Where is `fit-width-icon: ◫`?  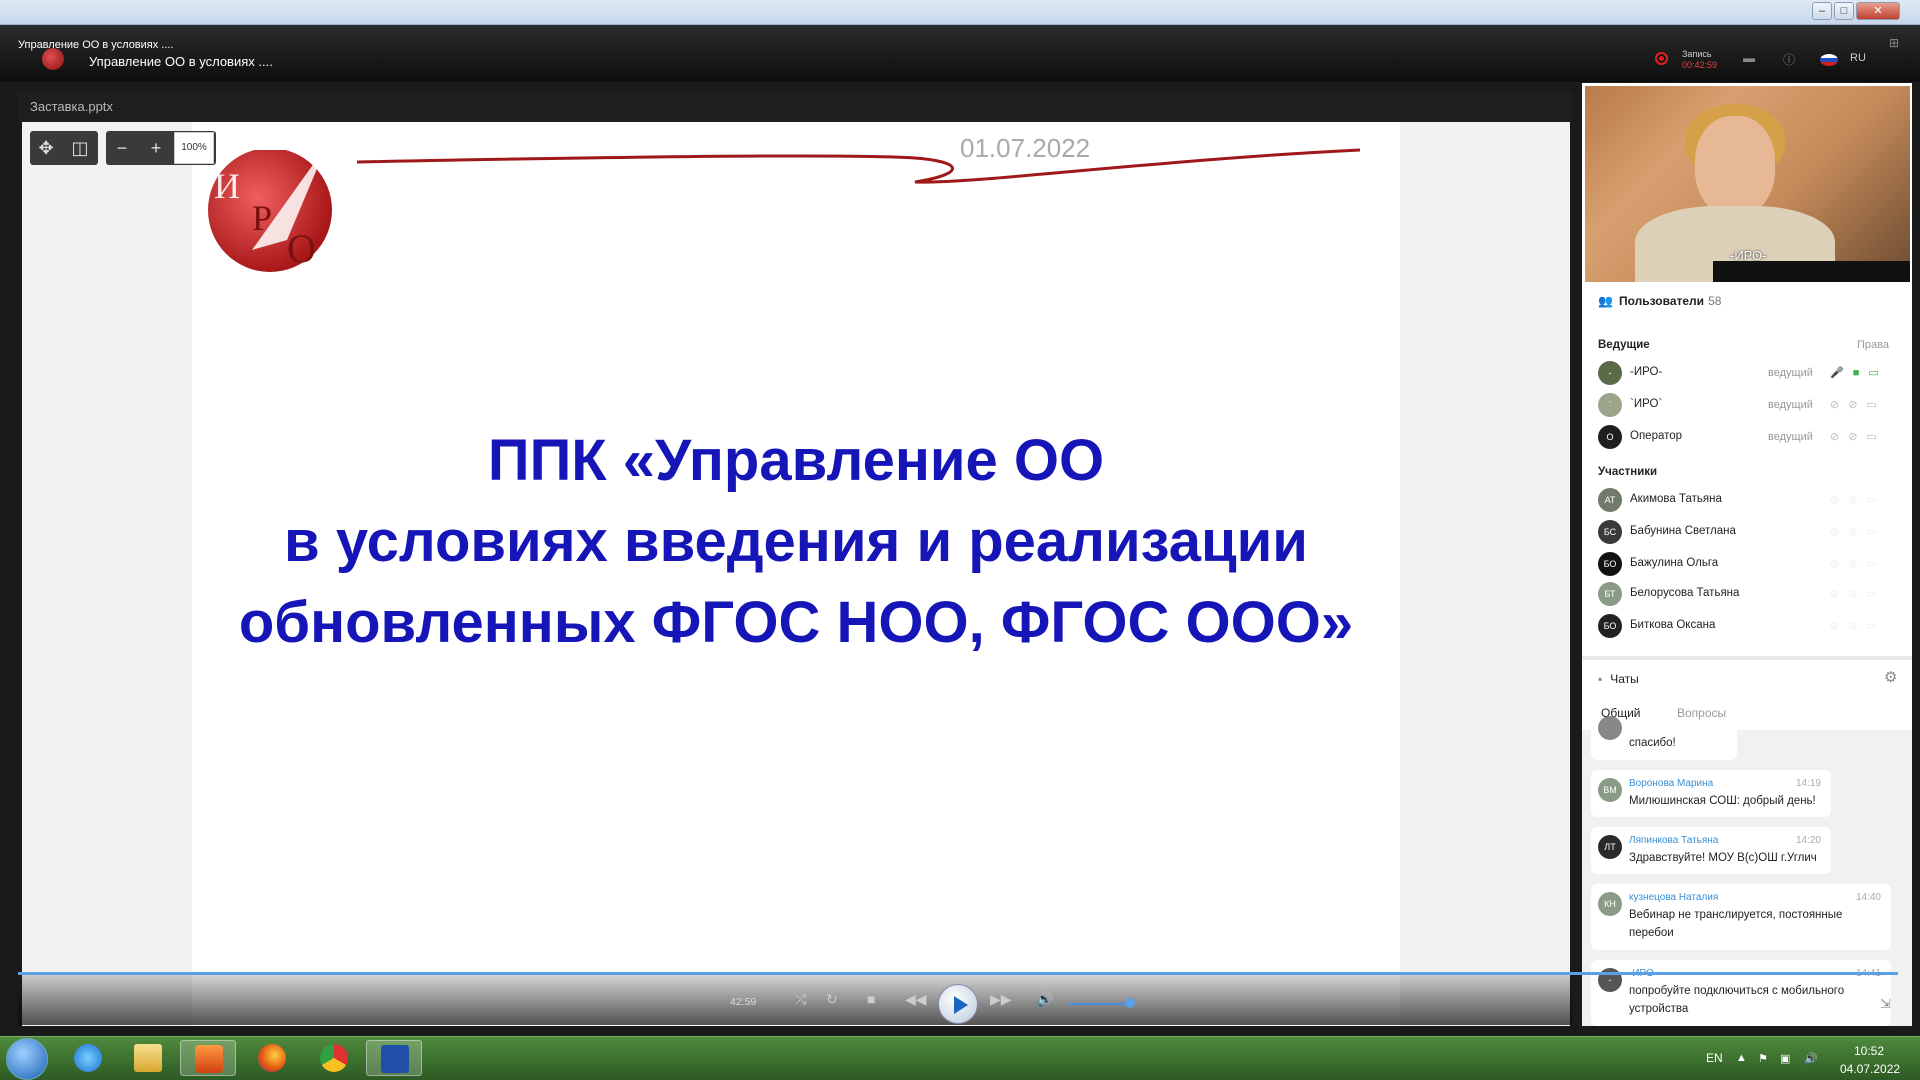 fit-width-icon: ◫ is located at coordinates (80, 148).